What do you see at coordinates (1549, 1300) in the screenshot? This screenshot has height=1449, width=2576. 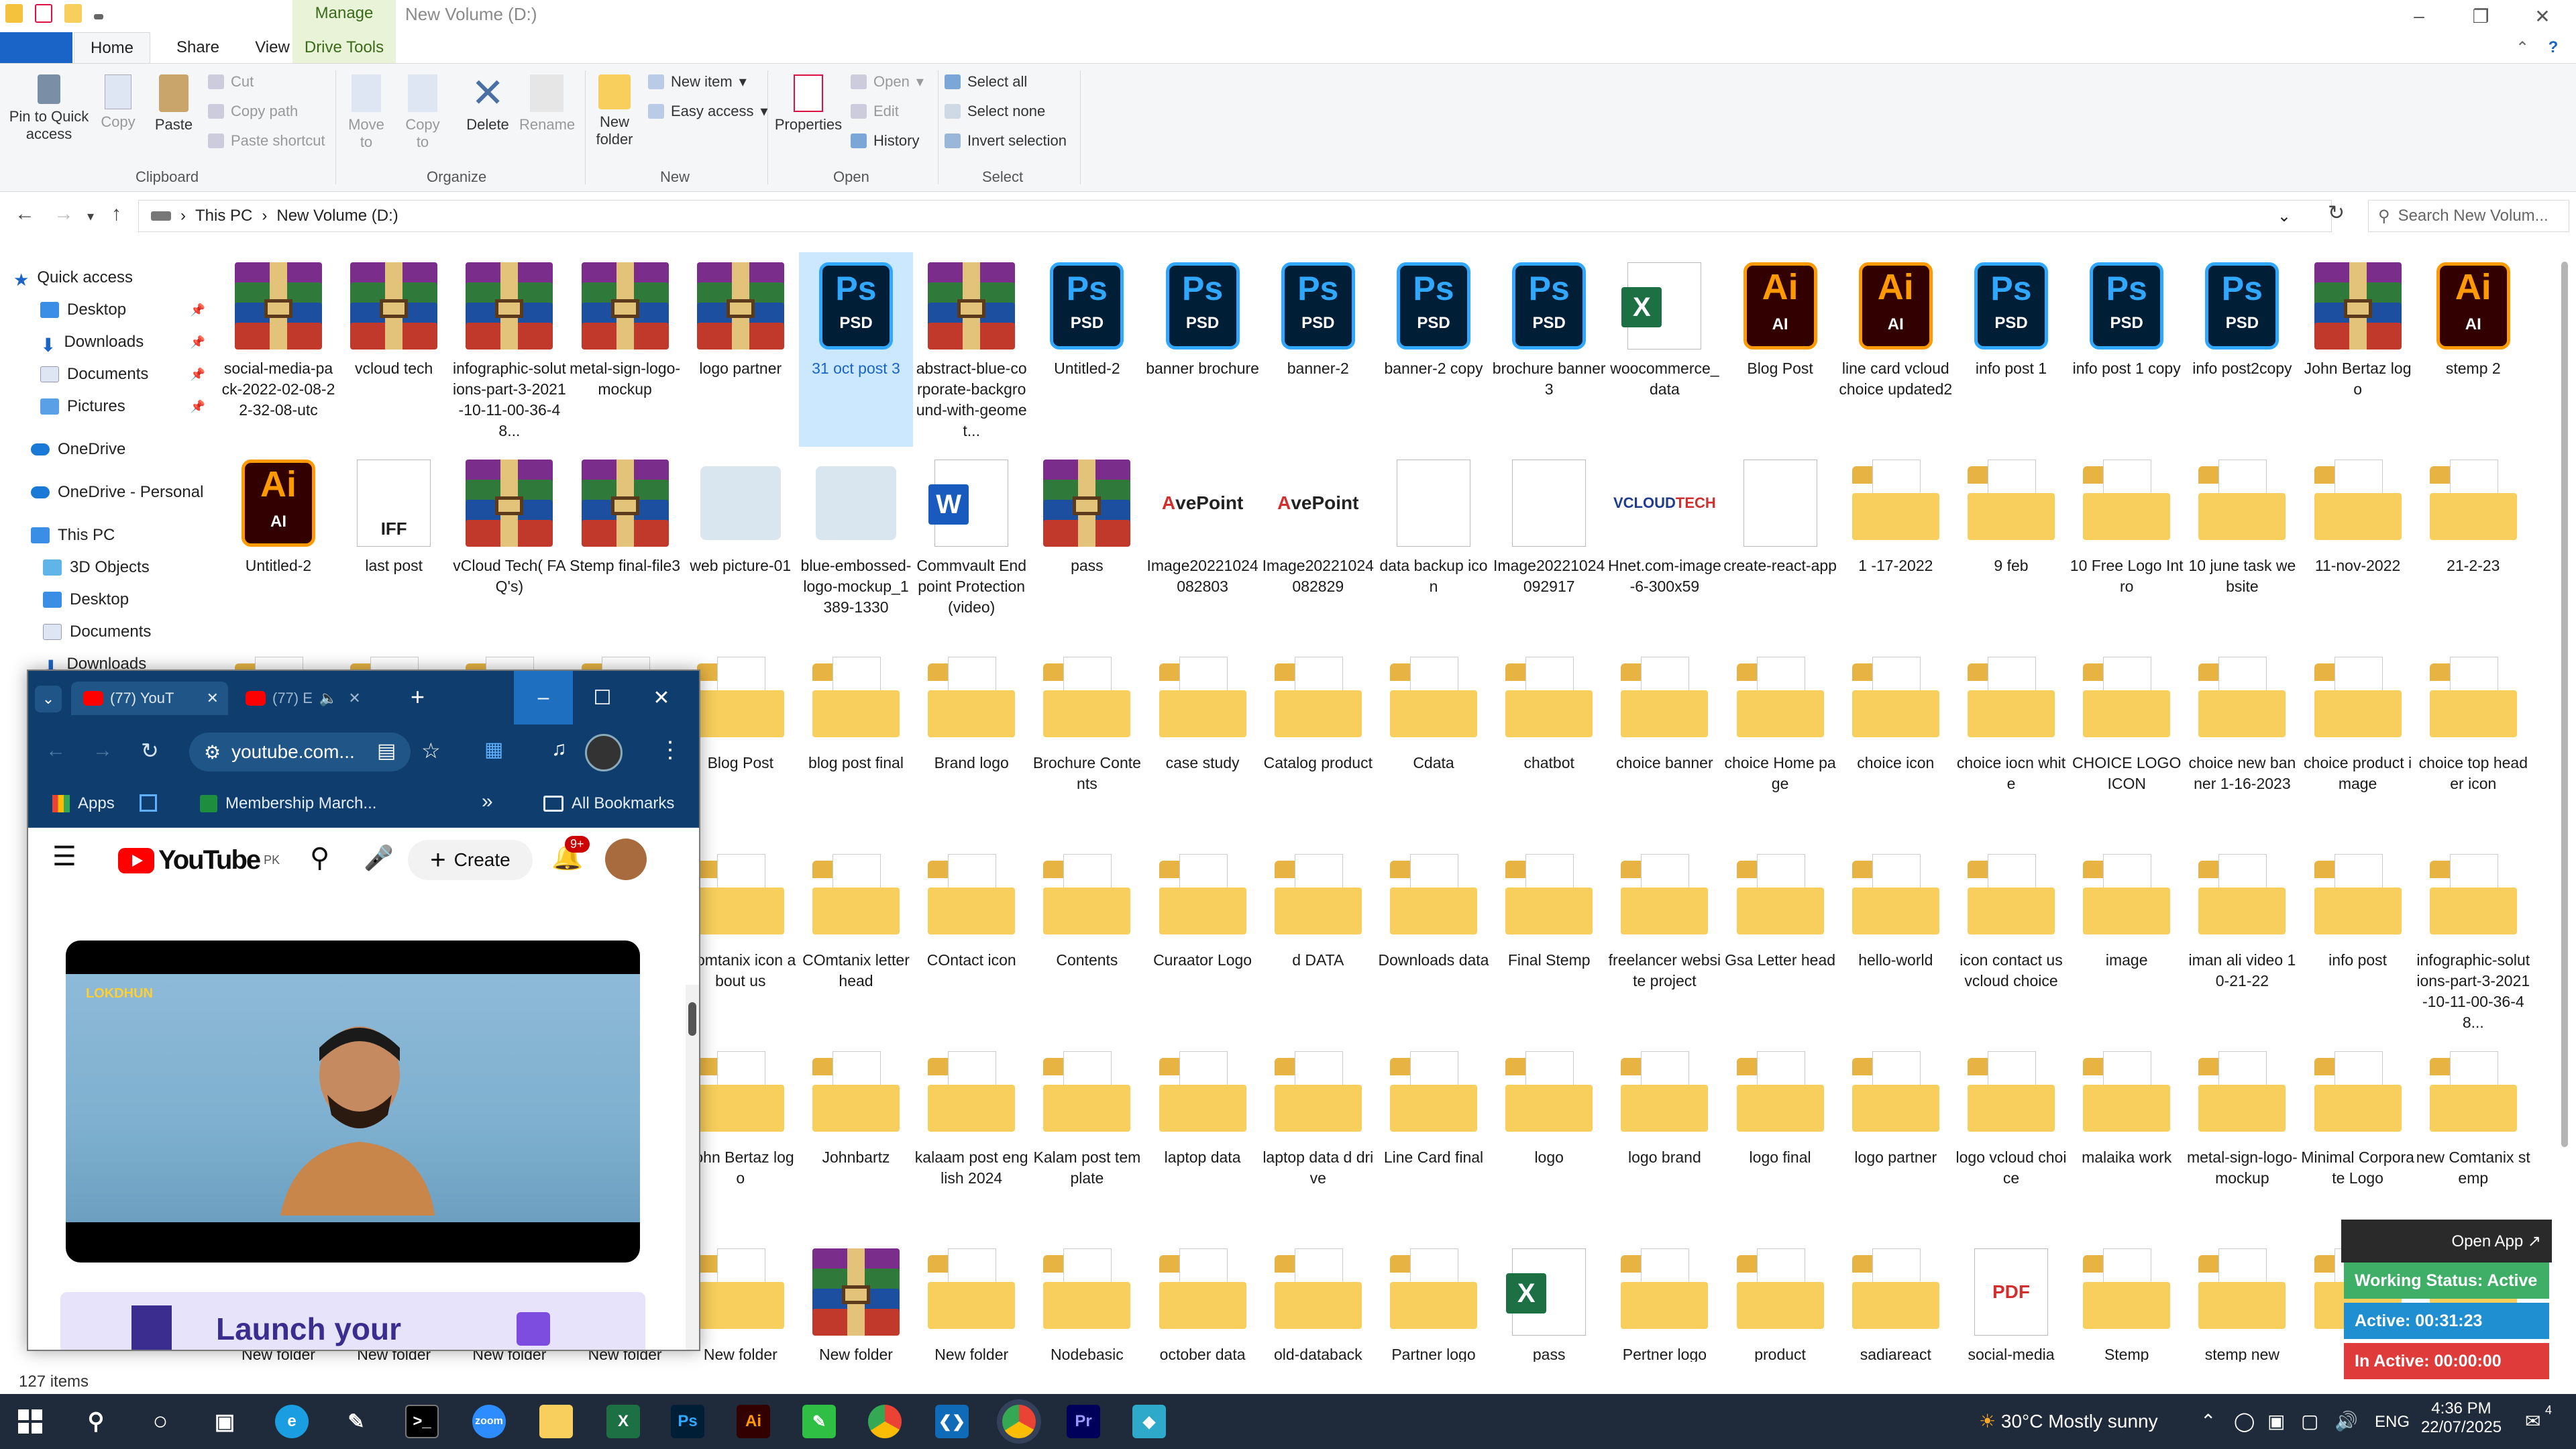 I see `file-item: Xpass` at bounding box center [1549, 1300].